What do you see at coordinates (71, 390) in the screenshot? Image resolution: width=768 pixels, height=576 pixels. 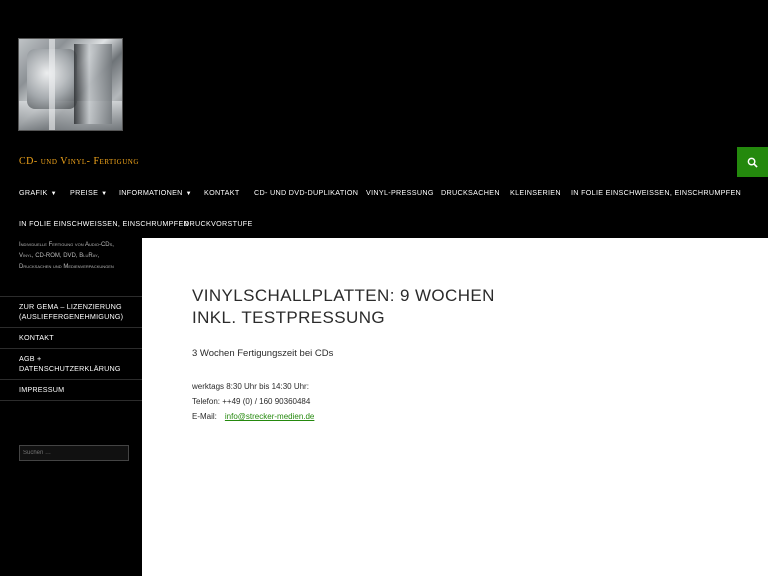 I see `sidebar-item-impressum: Impressum` at bounding box center [71, 390].